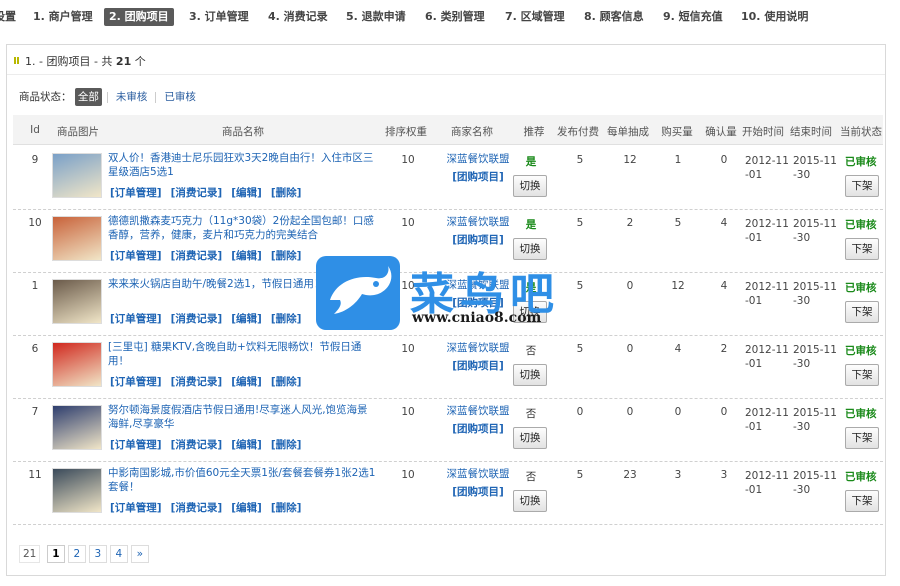  What do you see at coordinates (455, 17) in the screenshot?
I see `nav-item-6: 6. 类别管理` at bounding box center [455, 17].